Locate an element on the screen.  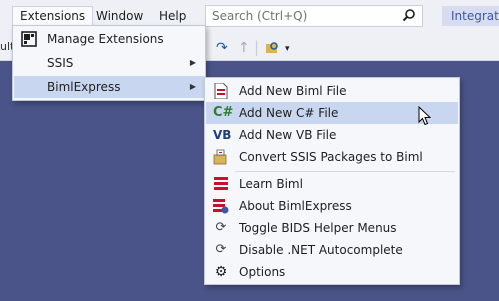
menu-item-manage-extensions: Manage Extensions is located at coordinates (109, 39).